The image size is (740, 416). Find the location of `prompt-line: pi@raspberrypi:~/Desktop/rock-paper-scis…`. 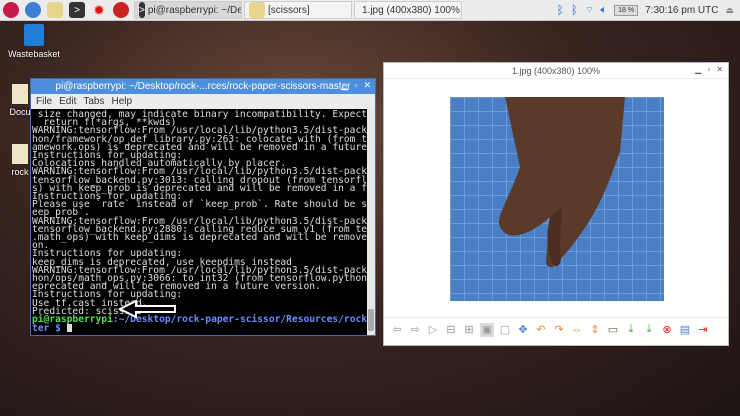

prompt-line: pi@raspberrypi:~/Desktop/rock-paper-scis… is located at coordinates (199, 320).